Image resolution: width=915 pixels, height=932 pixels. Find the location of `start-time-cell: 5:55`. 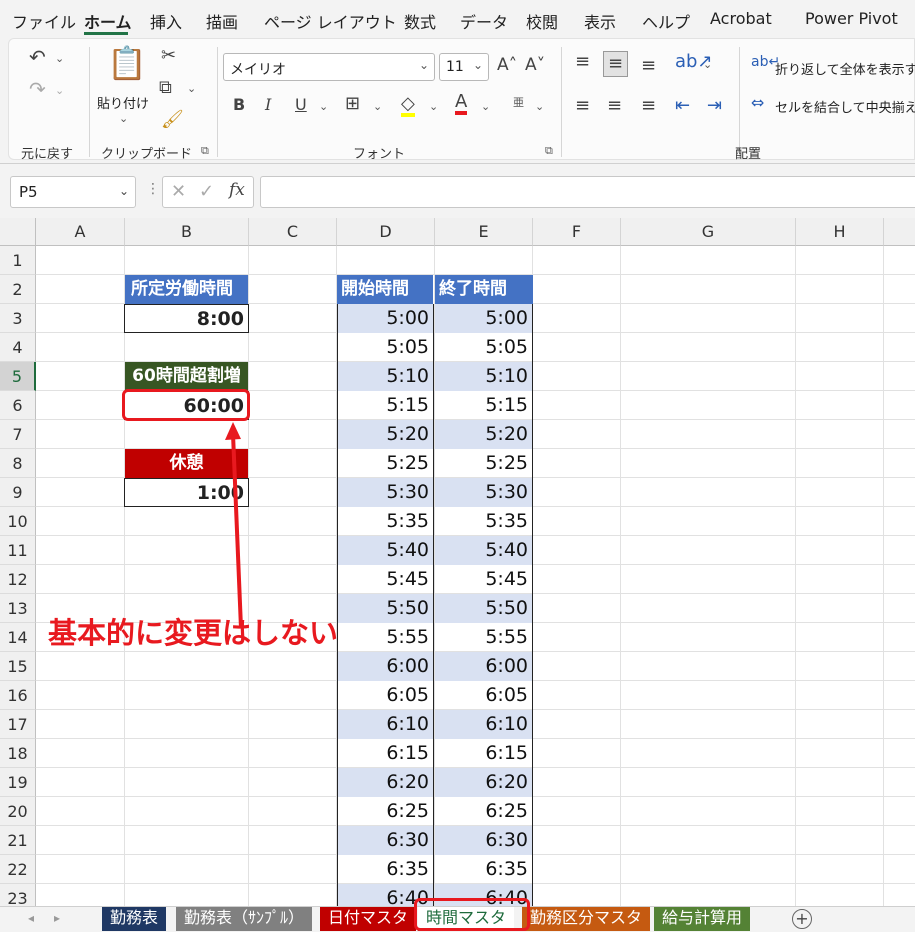

start-time-cell: 5:55 is located at coordinates (385, 637).